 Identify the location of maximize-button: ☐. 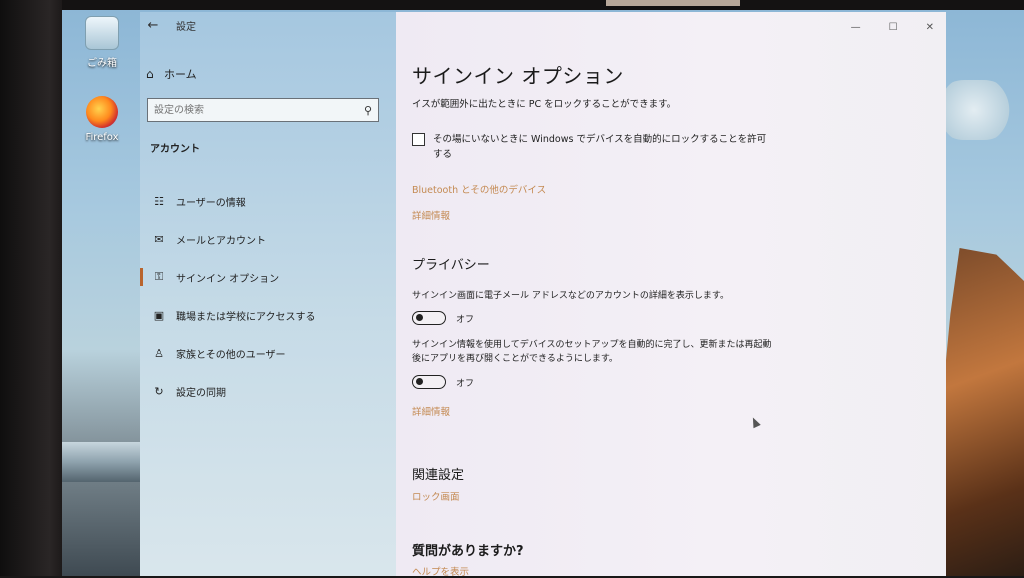
(893, 27).